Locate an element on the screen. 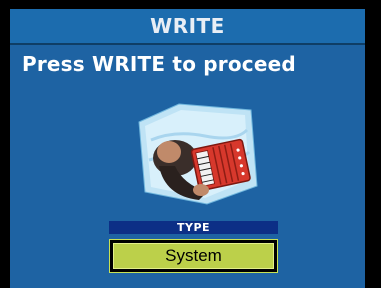 The image size is (381, 288). page-title: WRITE is located at coordinates (187, 26).